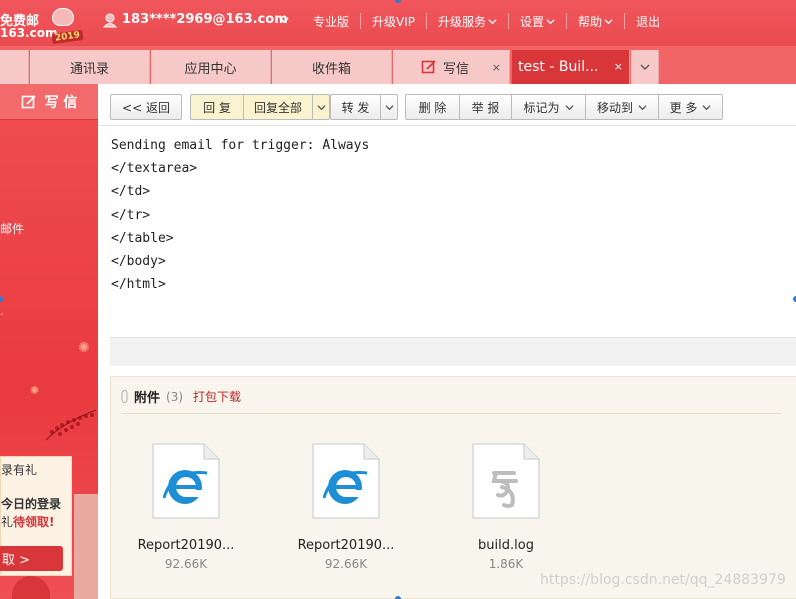 The image size is (796, 599). I want to click on nav-logout: 退出, so click(647, 21).